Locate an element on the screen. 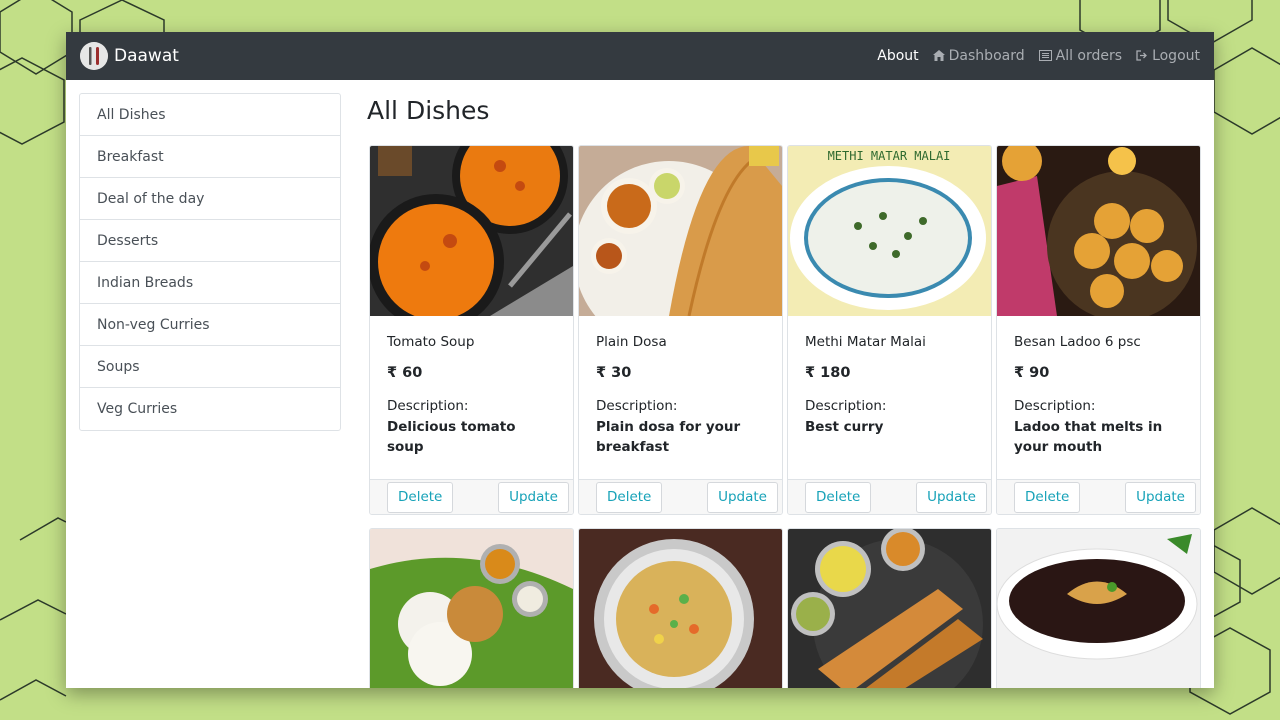  dish-description: Ladoo that melts in your mouth is located at coordinates (1088, 437).